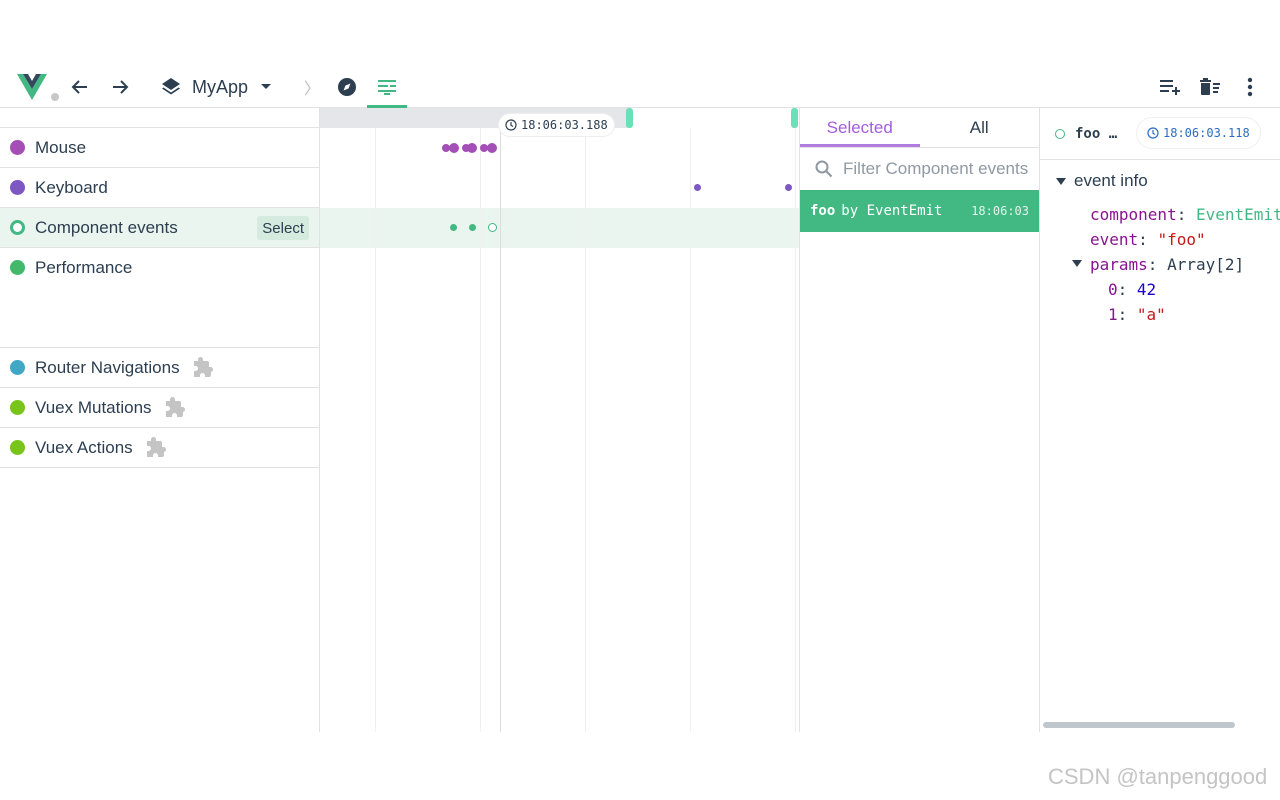 This screenshot has width=1280, height=800. What do you see at coordinates (1133, 214) in the screenshot?
I see `prop-key: component` at bounding box center [1133, 214].